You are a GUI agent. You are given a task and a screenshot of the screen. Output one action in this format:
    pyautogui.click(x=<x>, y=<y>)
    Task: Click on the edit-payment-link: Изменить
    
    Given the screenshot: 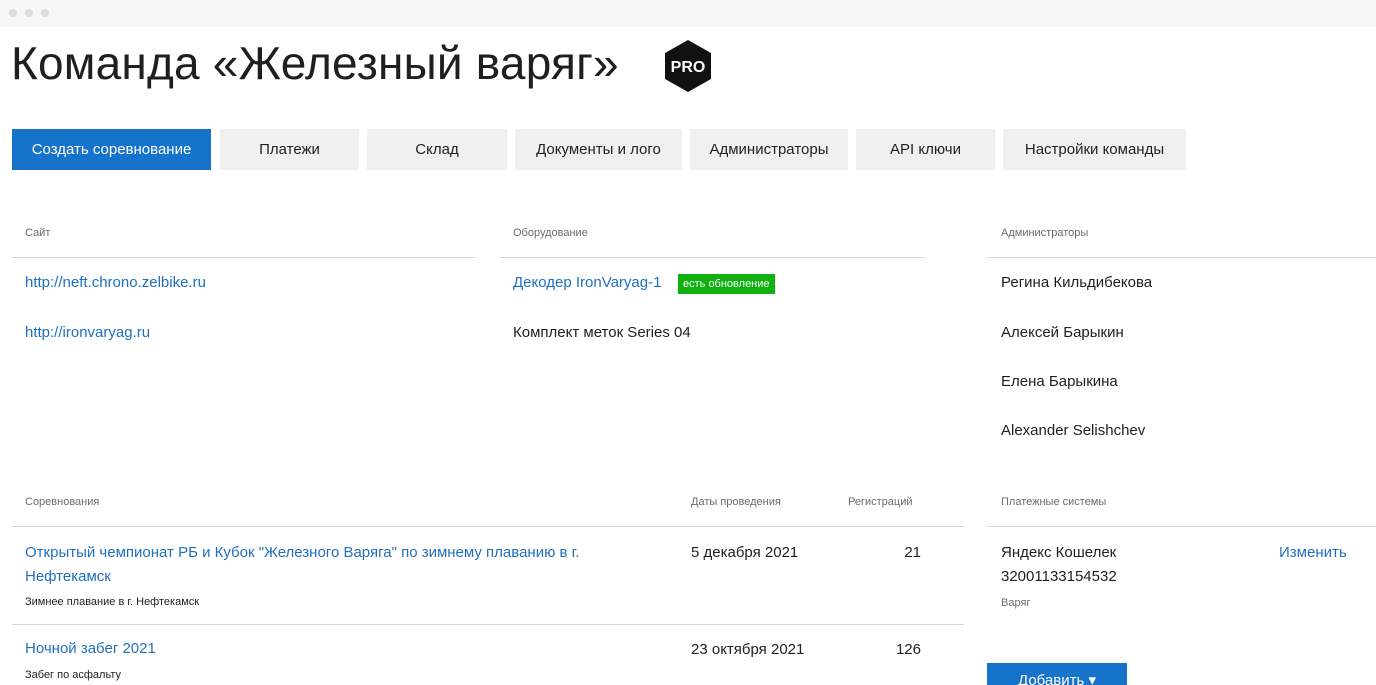 What is the action you would take?
    pyautogui.click(x=1313, y=552)
    